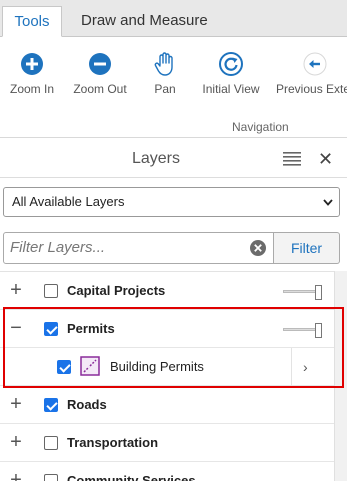 This screenshot has width=347, height=481. Describe the element at coordinates (328, 202) in the screenshot. I see `chevron-down-icon` at that location.